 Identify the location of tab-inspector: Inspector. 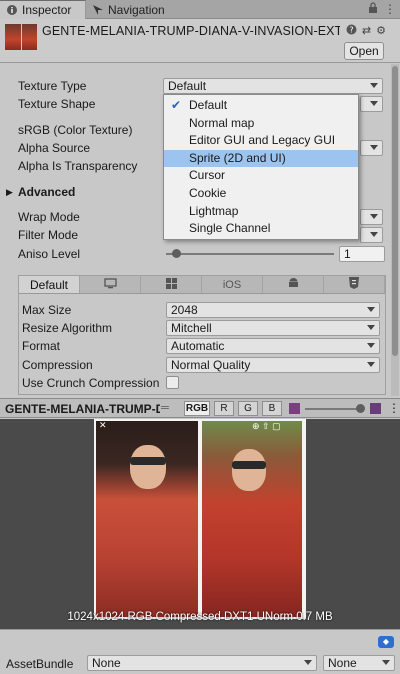
(43, 9).